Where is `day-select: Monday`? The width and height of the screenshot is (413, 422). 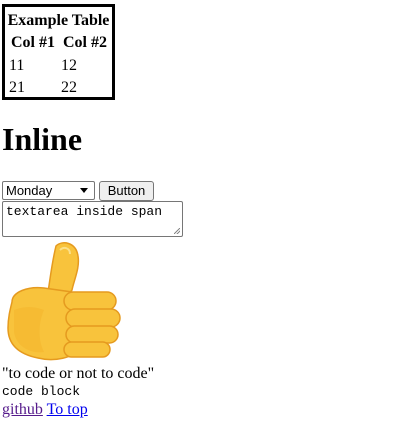 day-select: Monday is located at coordinates (48, 190).